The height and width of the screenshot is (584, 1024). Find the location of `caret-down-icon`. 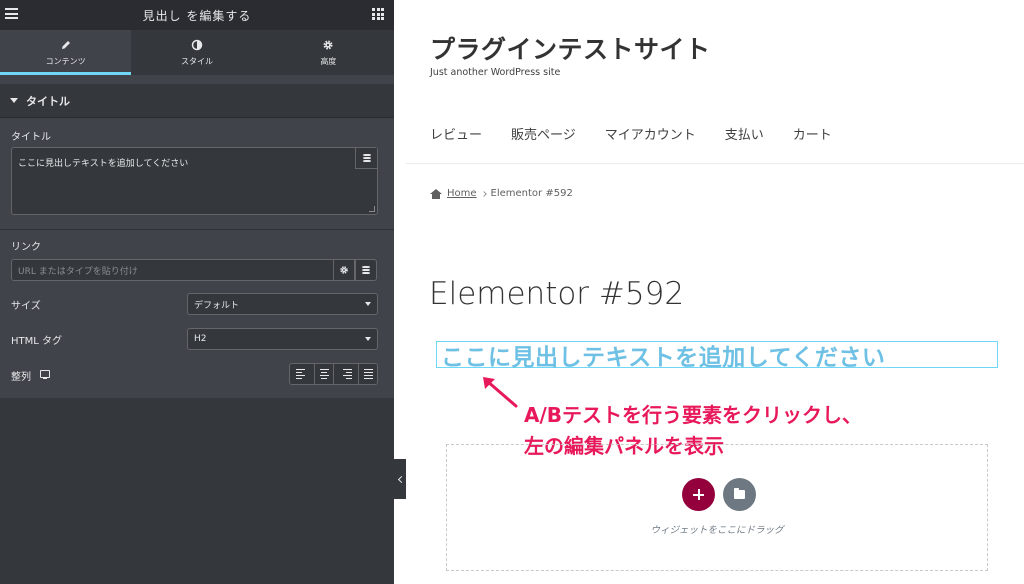

caret-down-icon is located at coordinates (14, 100).